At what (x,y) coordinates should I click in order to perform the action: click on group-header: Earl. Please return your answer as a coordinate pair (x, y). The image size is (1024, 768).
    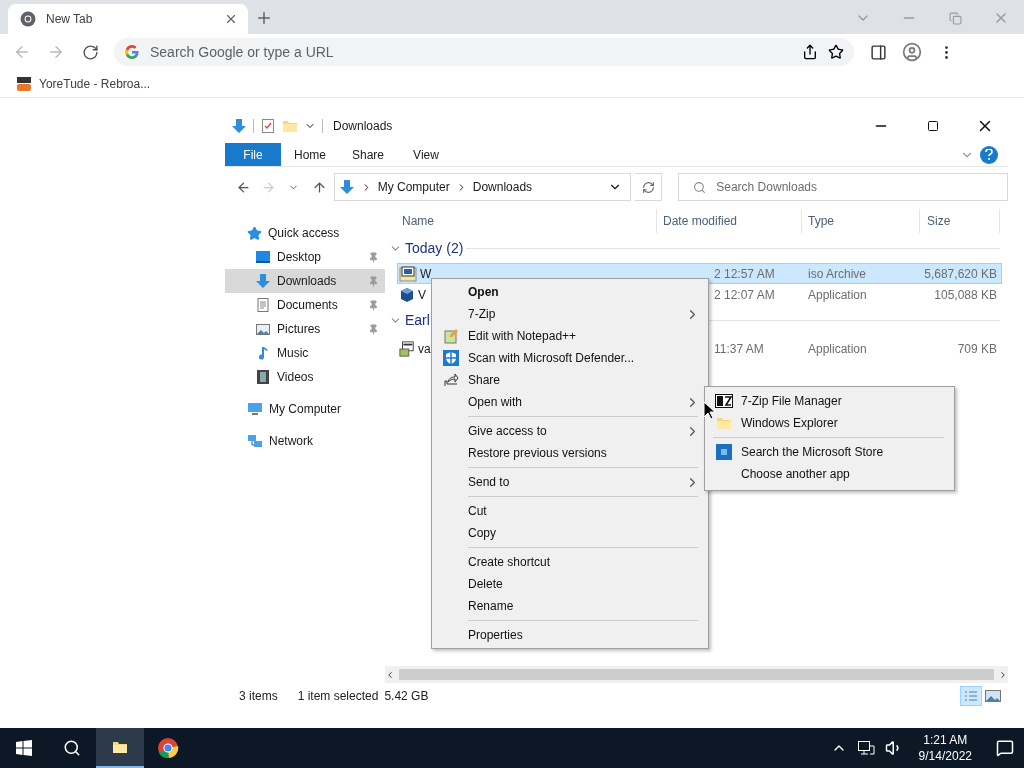
    Looking at the image, I should click on (417, 320).